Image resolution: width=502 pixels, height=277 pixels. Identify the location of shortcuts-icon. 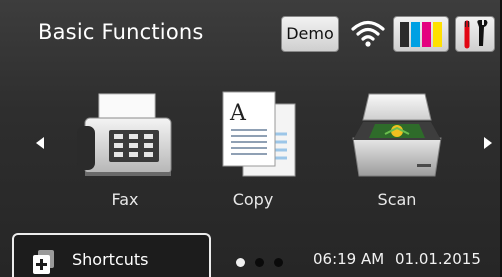
(43, 262).